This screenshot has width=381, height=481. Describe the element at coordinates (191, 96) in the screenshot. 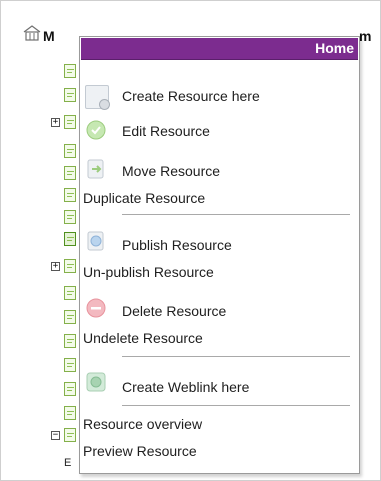

I see `menu-item-label: Create Resource here` at that location.